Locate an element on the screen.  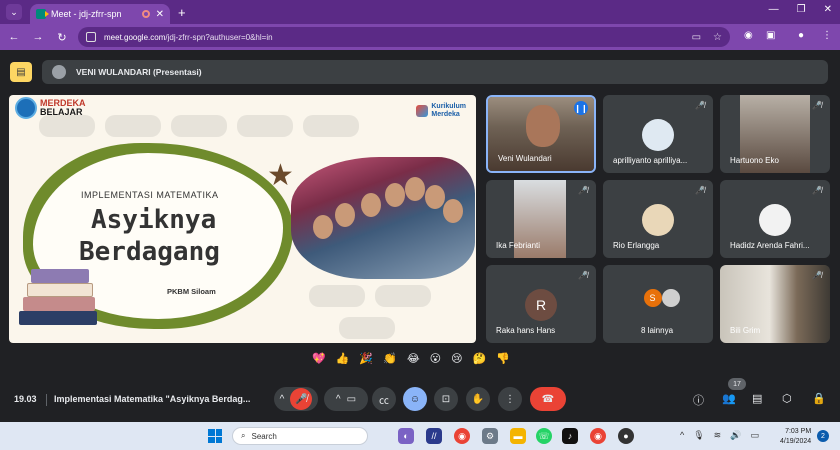
activities-icon: ⬡ is located at coordinates (787, 398).